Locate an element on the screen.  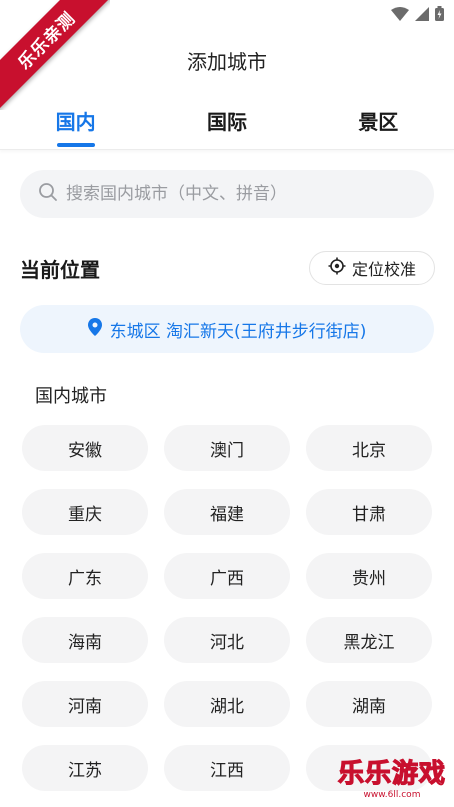
tab-scenic: 景区 is located at coordinates (378, 122).